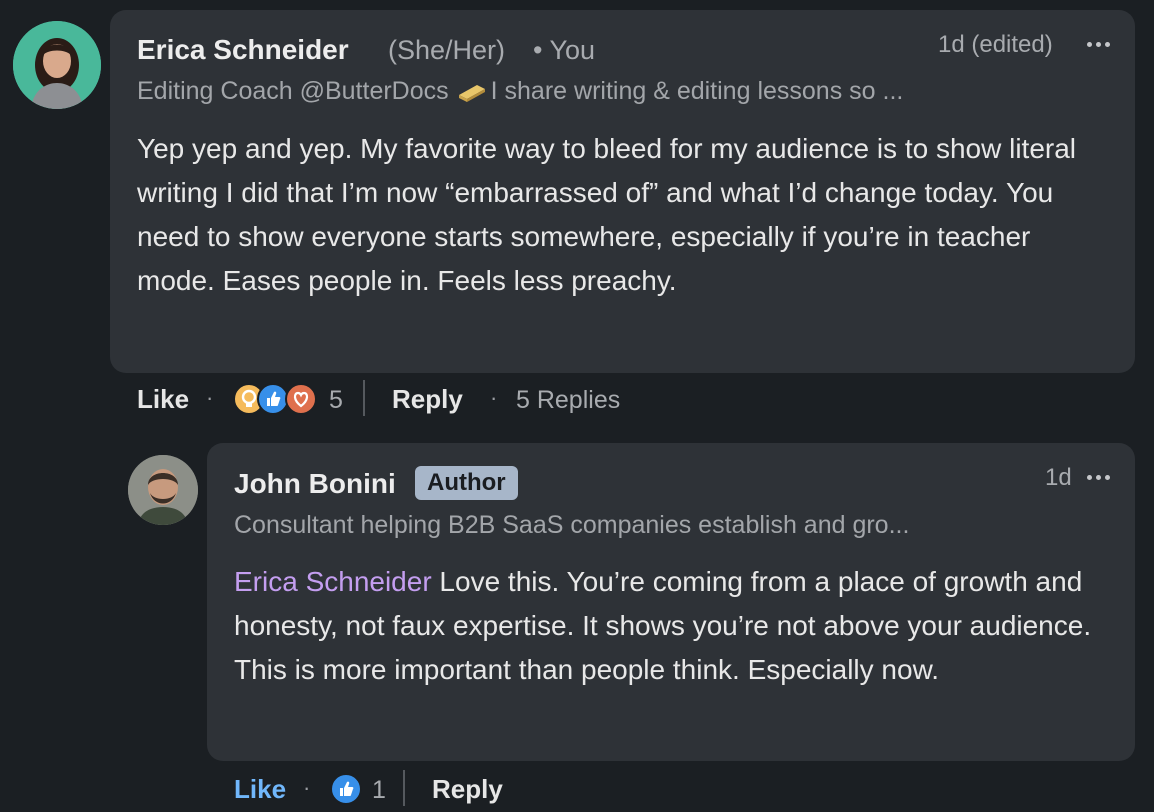  I want to click on author-badge: Author, so click(466, 483).